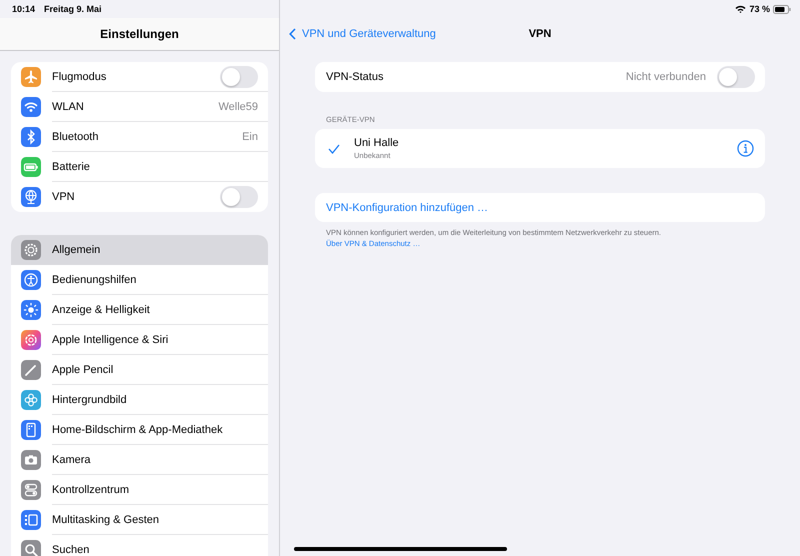  Describe the element at coordinates (111, 340) in the screenshot. I see `row-label: Apple Intelligence & Siri` at that location.